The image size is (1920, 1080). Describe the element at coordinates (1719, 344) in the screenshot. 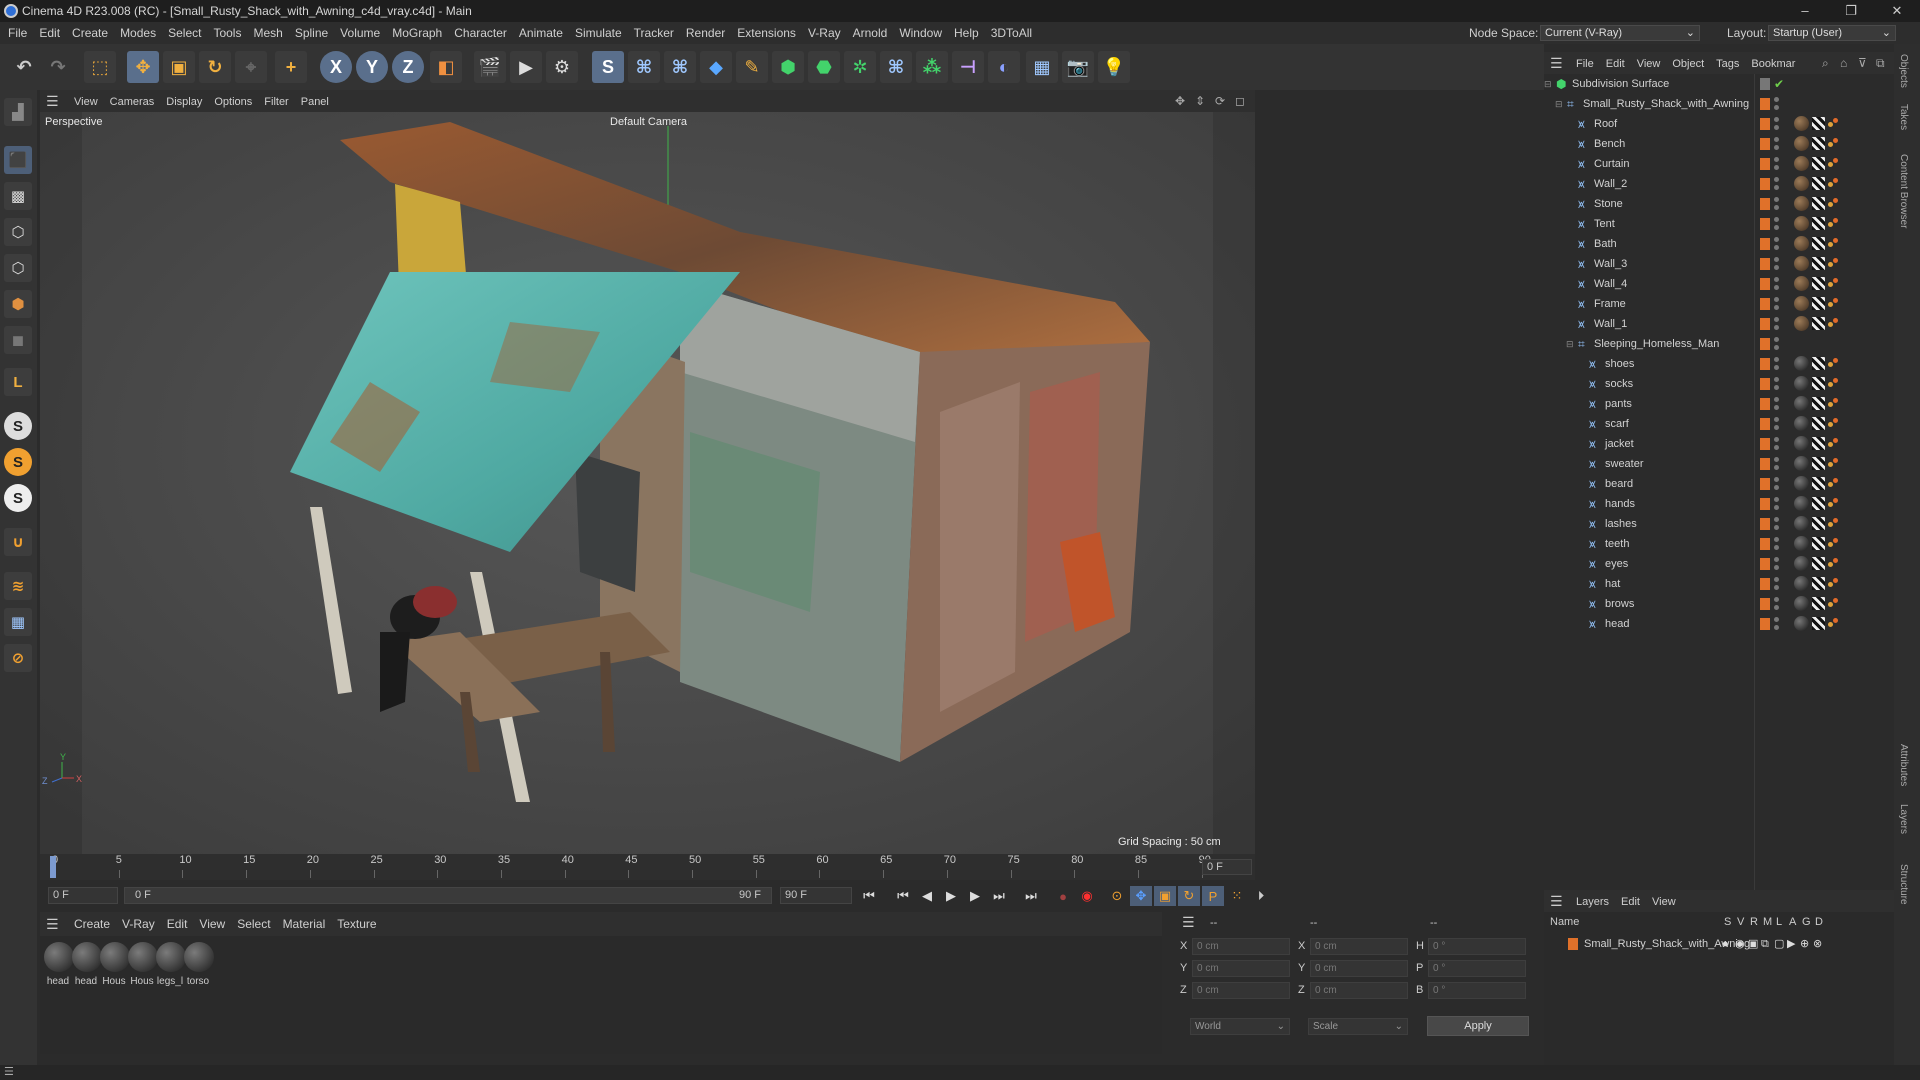

I see `object-row: ⊟ ⌗ Sleeping_Homeless_Man` at that location.